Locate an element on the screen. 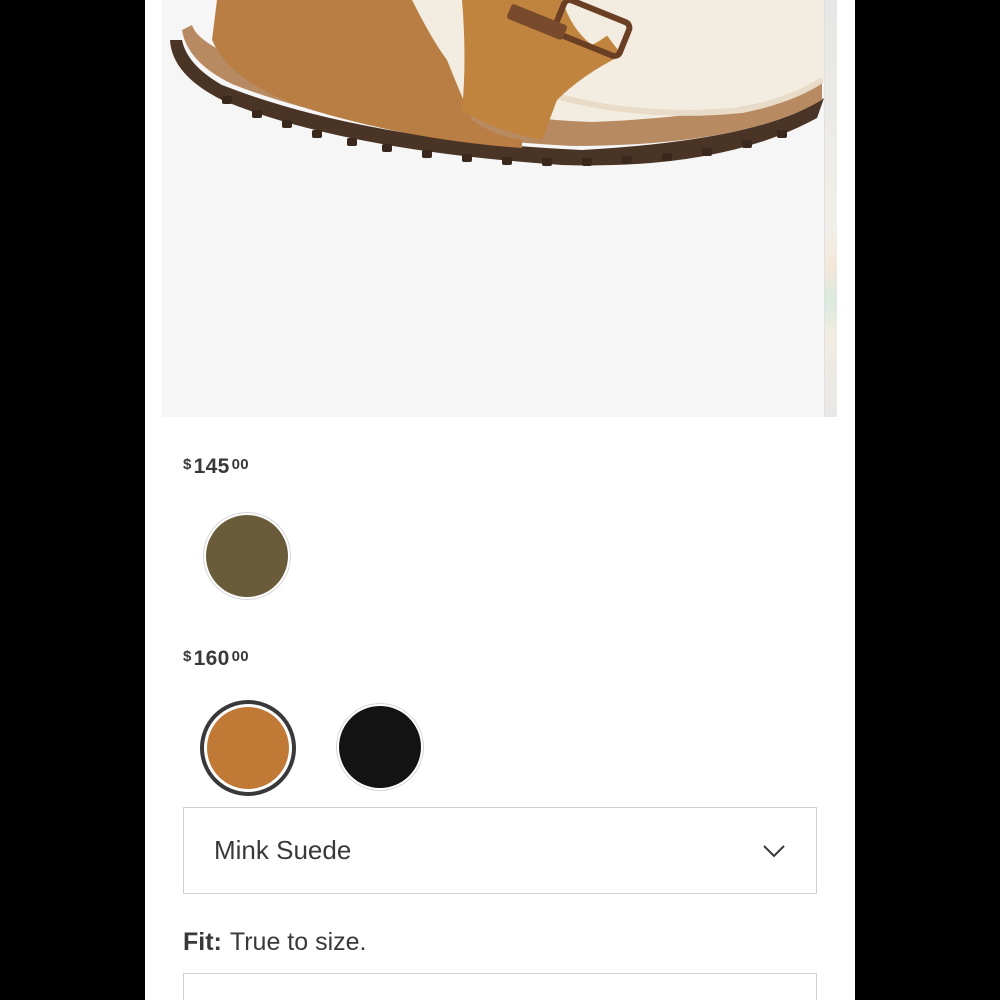  size-select is located at coordinates (500, 986).